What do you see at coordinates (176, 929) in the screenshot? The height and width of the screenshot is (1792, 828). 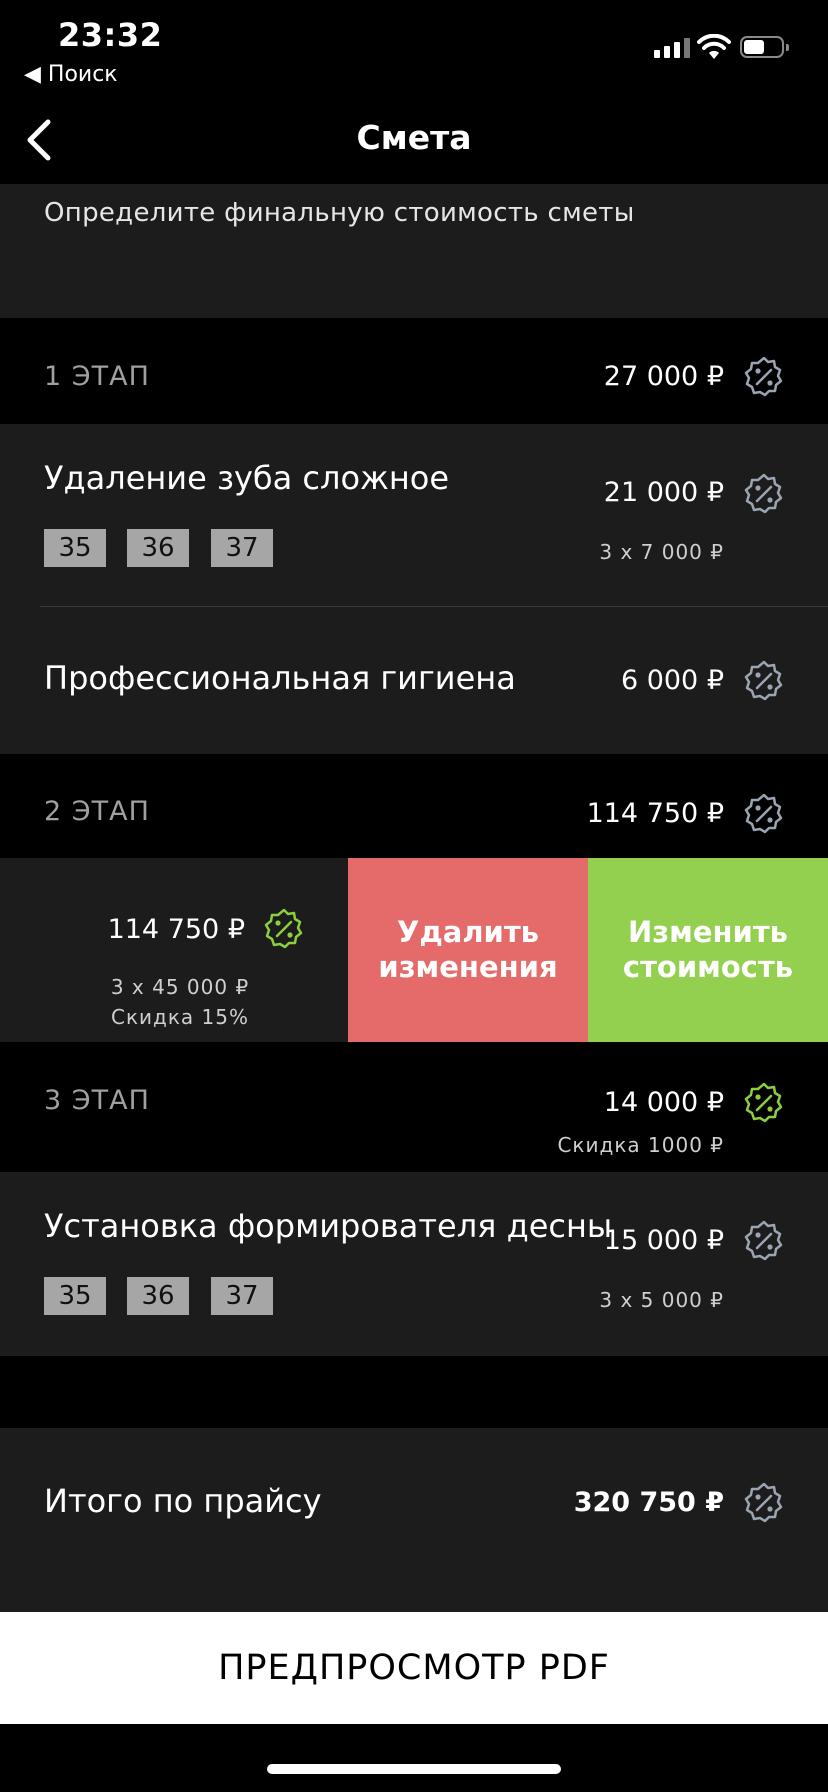 I see `item-price: 114 750 ₽` at bounding box center [176, 929].